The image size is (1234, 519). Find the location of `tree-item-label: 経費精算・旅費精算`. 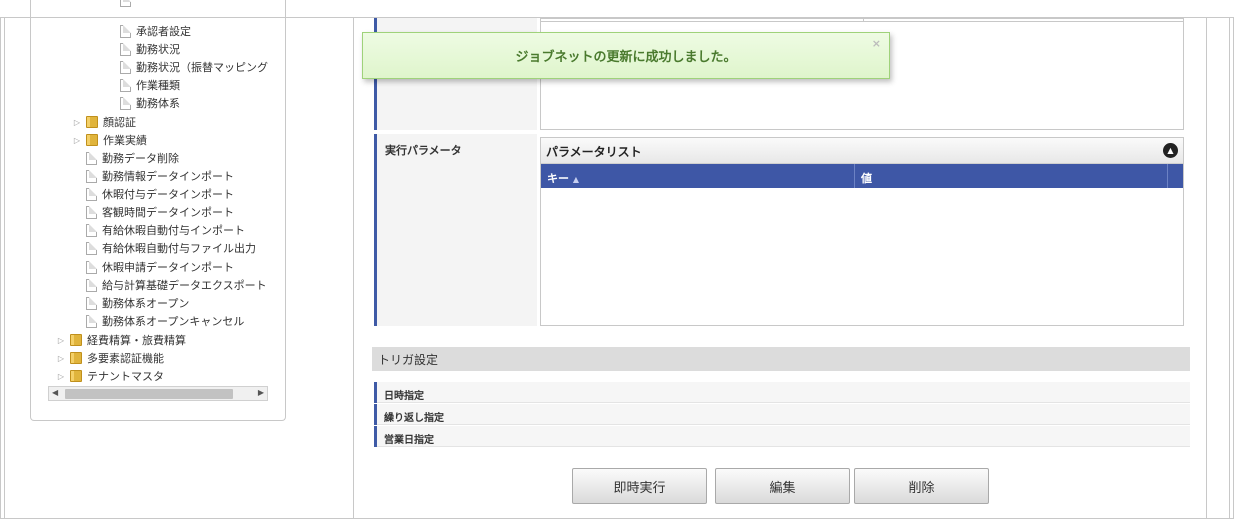

tree-item-label: 経費精算・旅費精算 is located at coordinates (136, 340).